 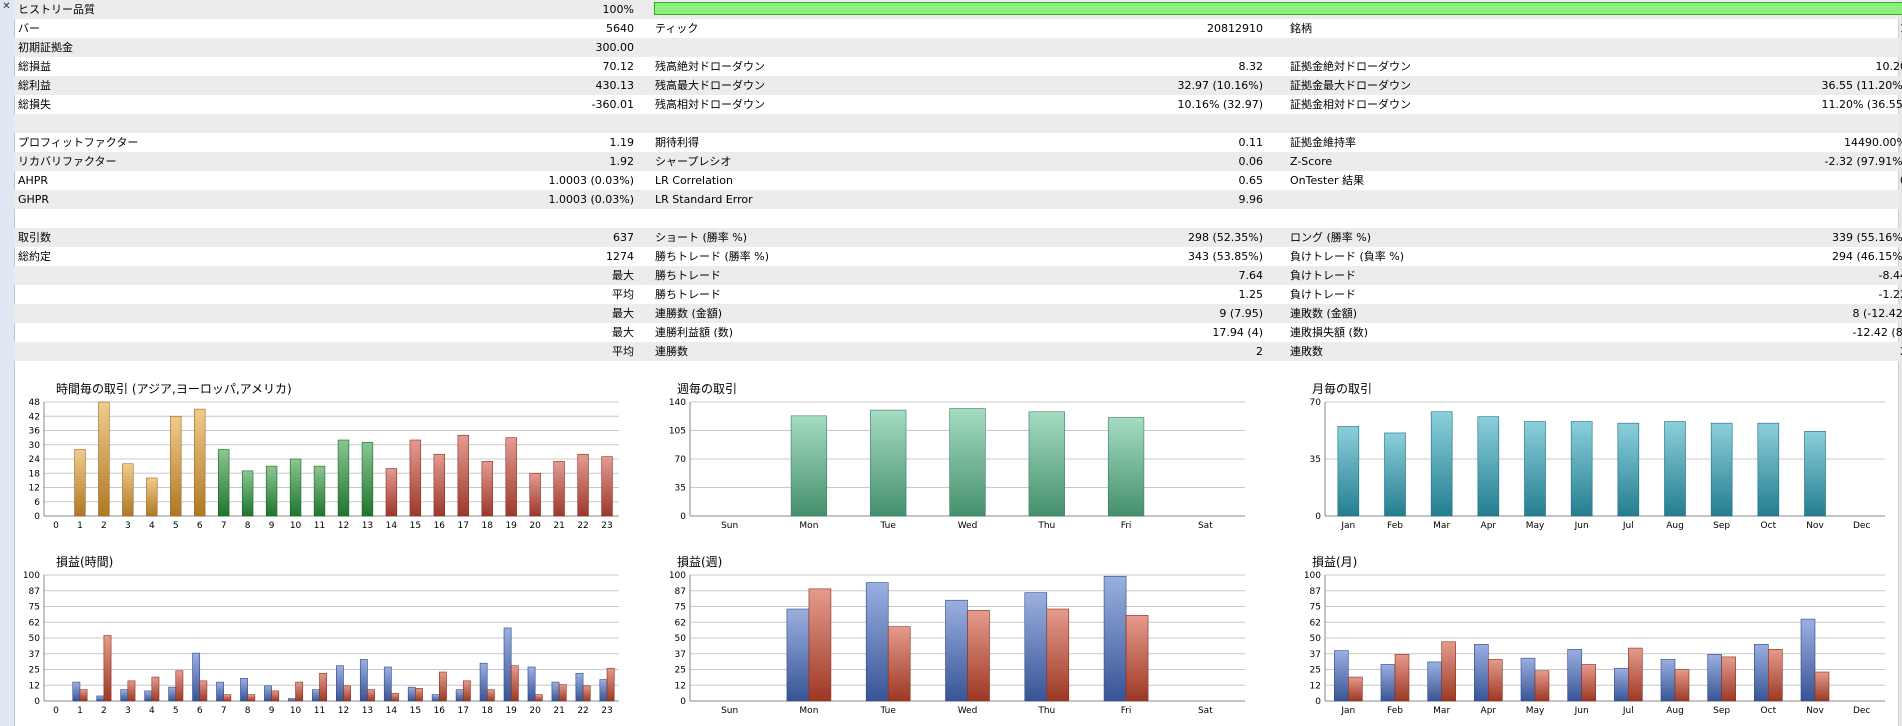 What do you see at coordinates (957, 464) in the screenshot?
I see `weekly-trades-plot: 0 35 70 105 140 Sun Mon Tue Wed Thu Fri Sat` at bounding box center [957, 464].